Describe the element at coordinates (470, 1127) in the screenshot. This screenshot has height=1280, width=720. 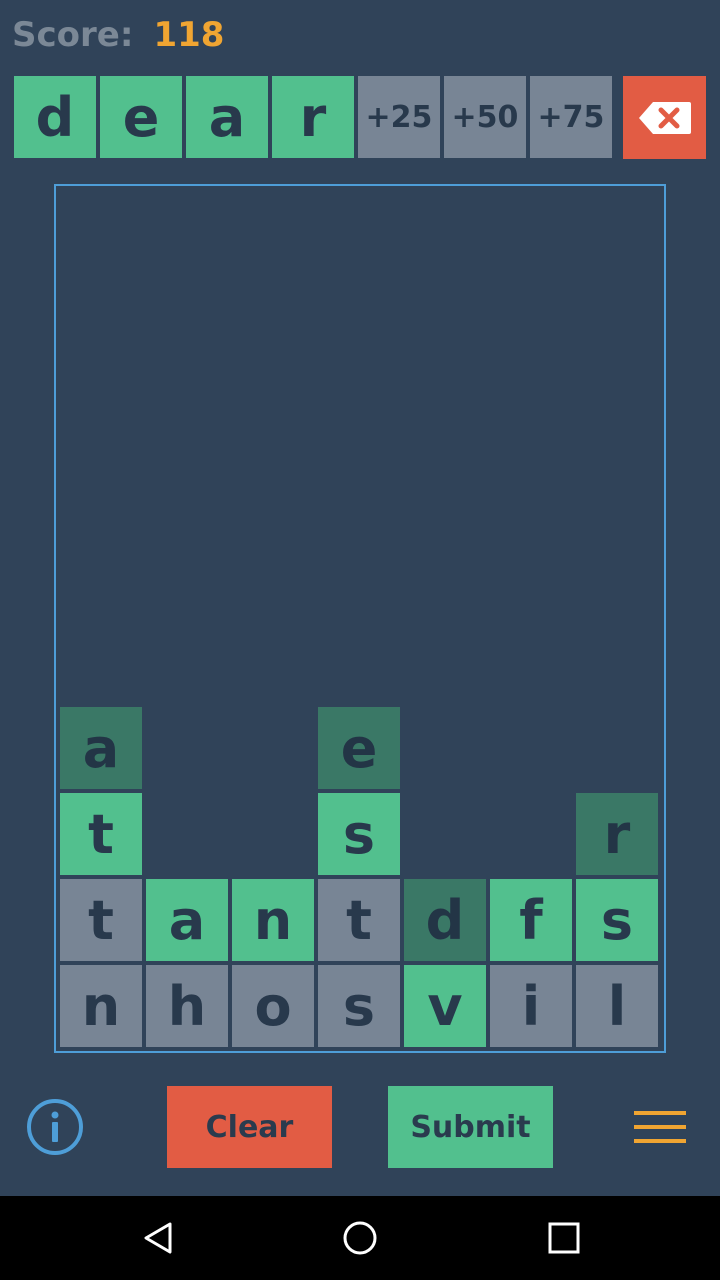
I see `submit-button: Submit` at that location.